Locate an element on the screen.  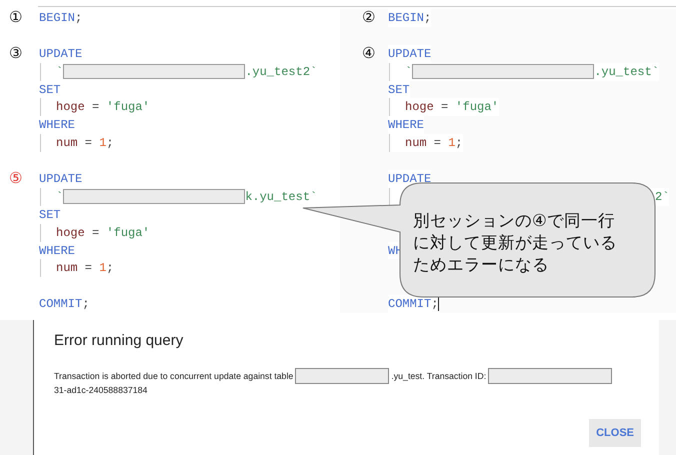
callout-text: に対して更新が走っている is located at coordinates (515, 243).